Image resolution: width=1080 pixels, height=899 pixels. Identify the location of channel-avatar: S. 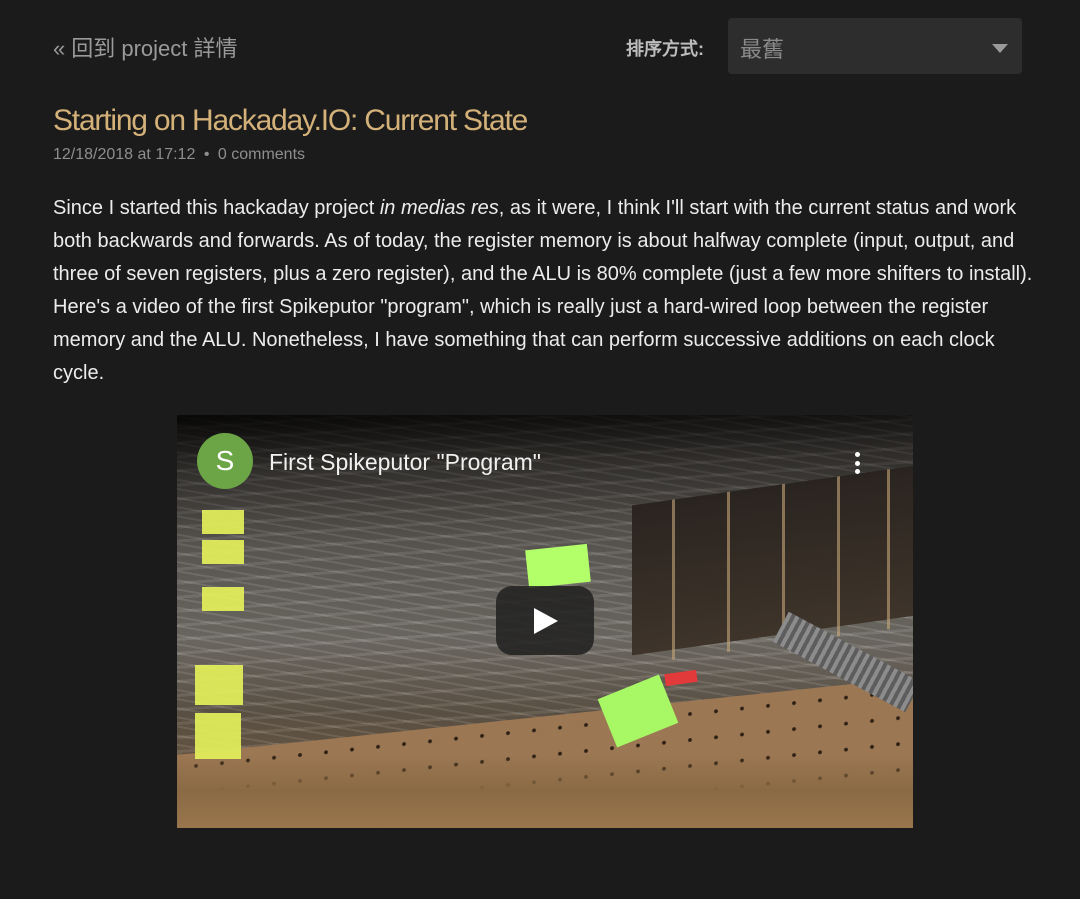
(225, 461).